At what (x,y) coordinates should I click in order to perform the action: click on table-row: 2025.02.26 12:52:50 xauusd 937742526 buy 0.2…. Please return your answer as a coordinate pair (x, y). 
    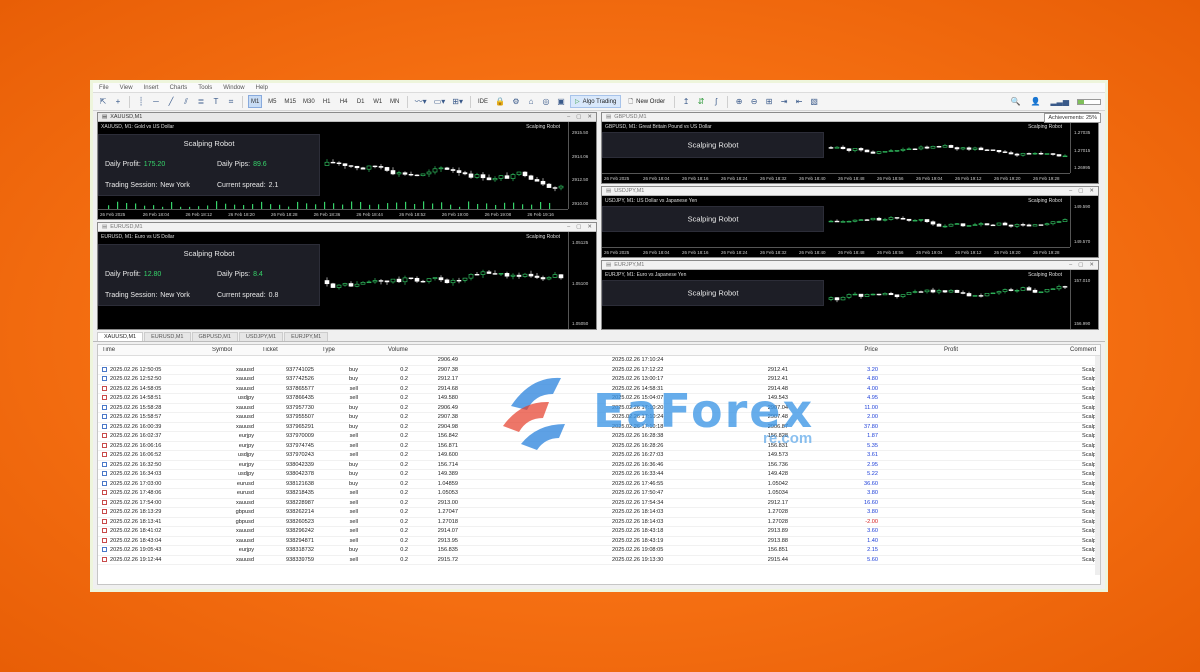
    Looking at the image, I should click on (599, 380).